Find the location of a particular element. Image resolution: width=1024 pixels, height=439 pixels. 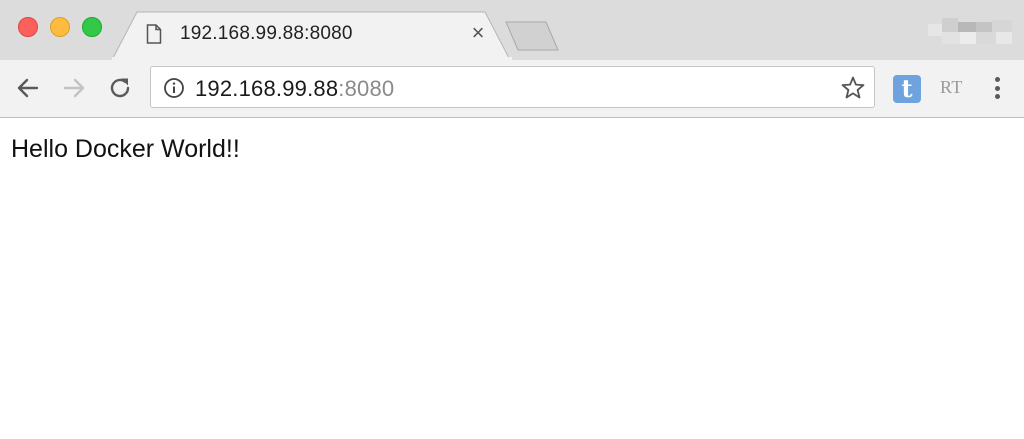

url-host: 192.168.99.88 is located at coordinates (267, 88).